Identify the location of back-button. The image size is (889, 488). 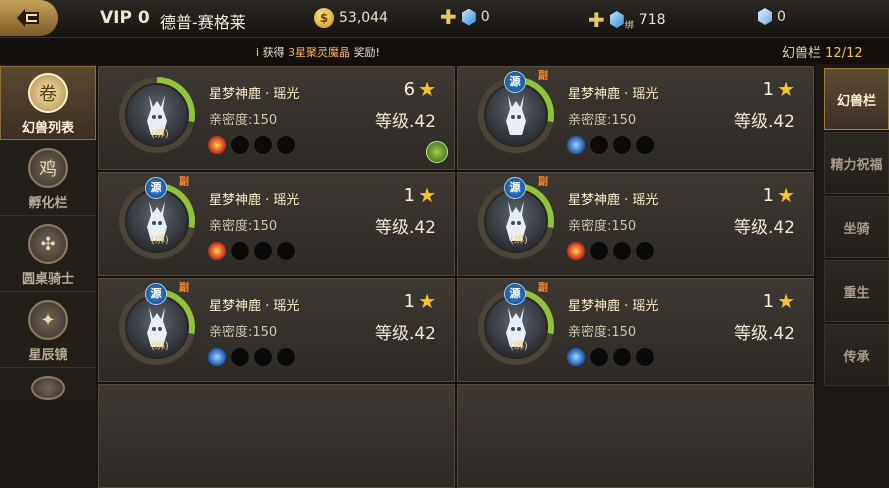
(29, 18).